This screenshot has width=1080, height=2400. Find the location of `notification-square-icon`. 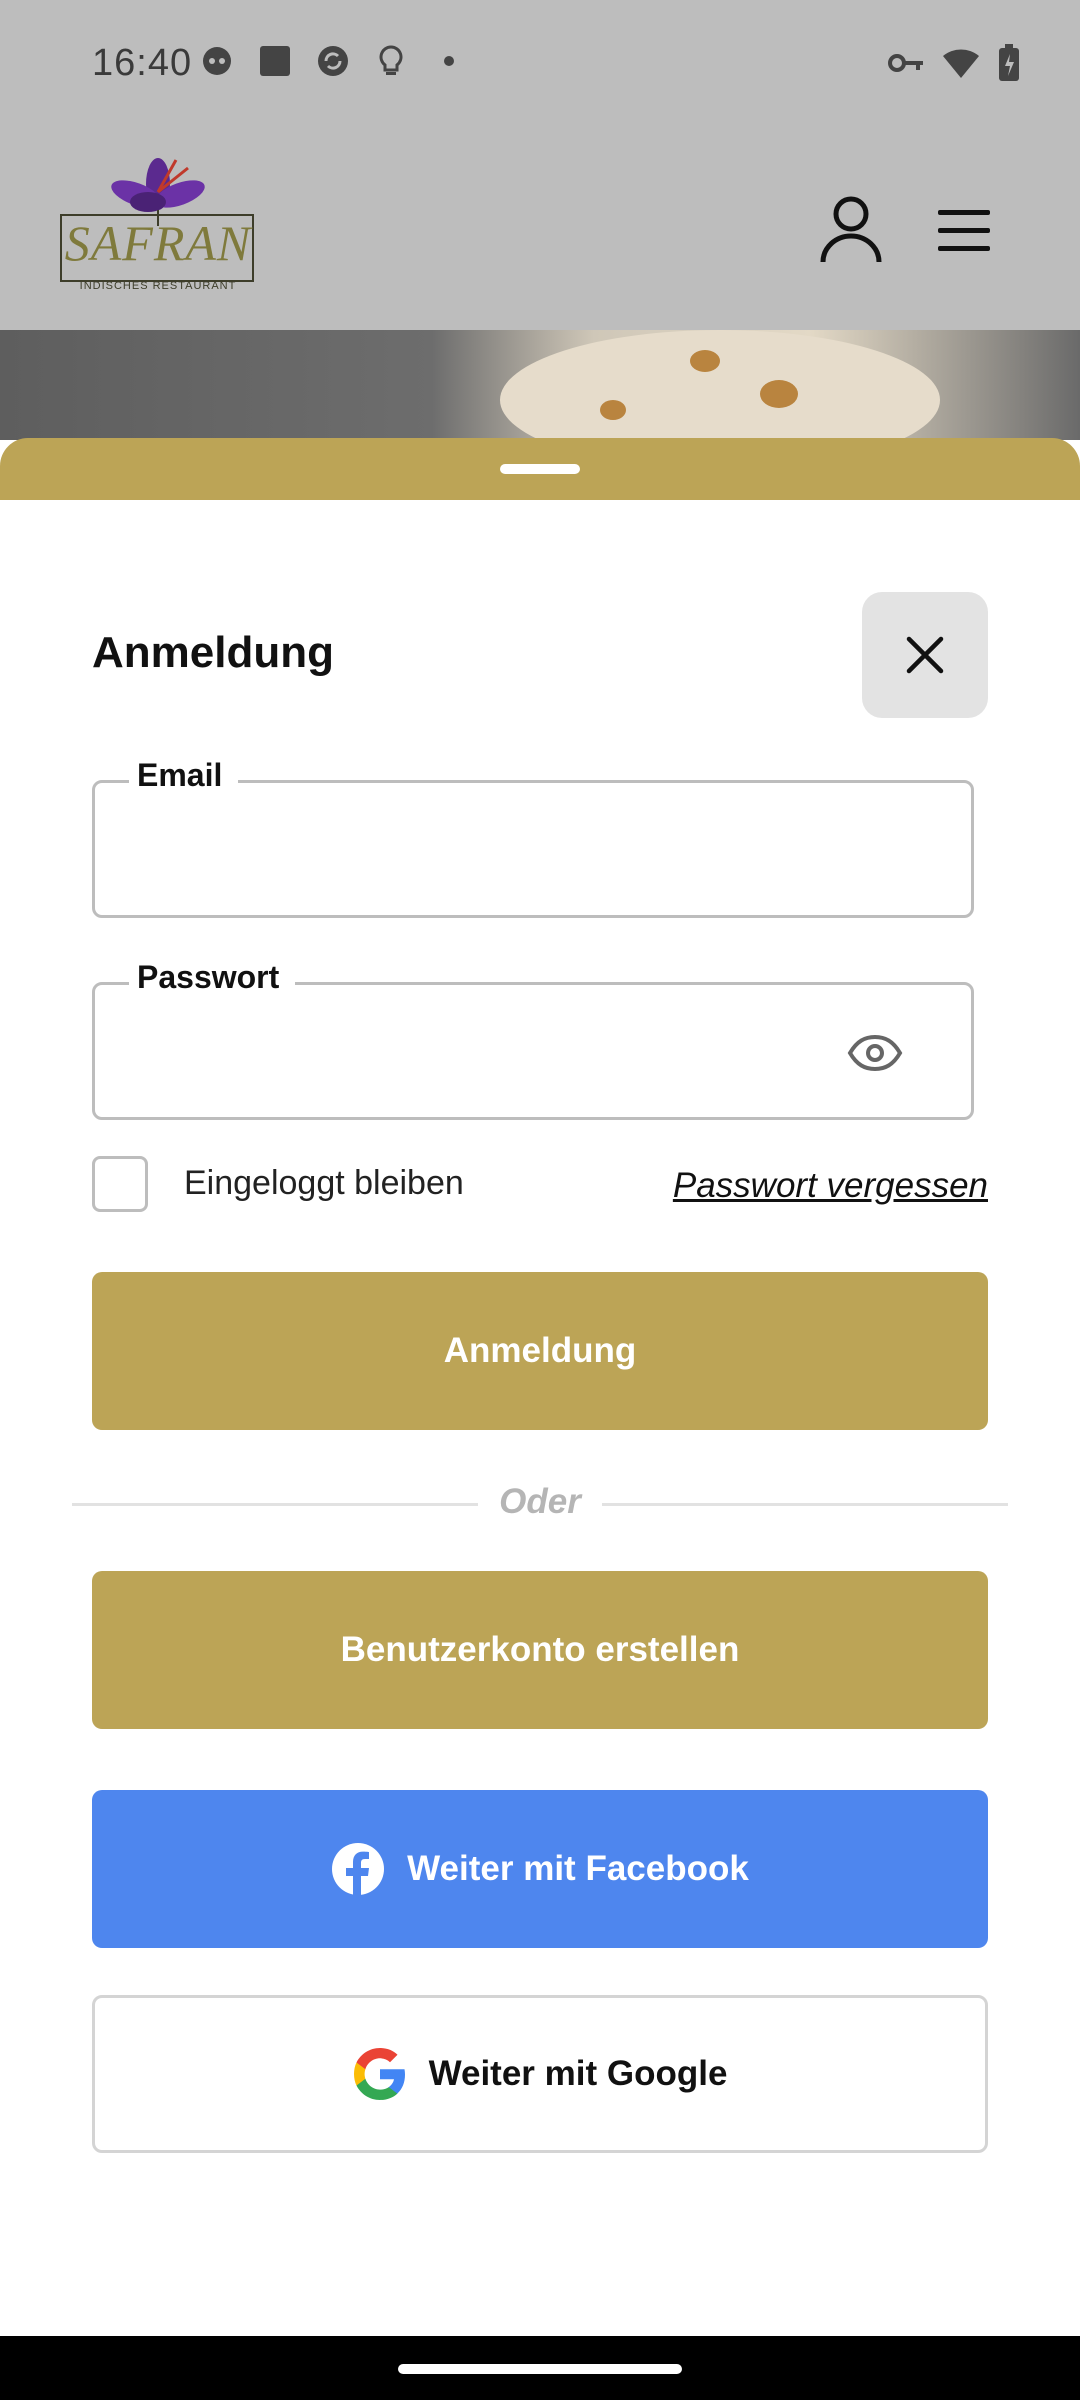

notification-square-icon is located at coordinates (275, 61).